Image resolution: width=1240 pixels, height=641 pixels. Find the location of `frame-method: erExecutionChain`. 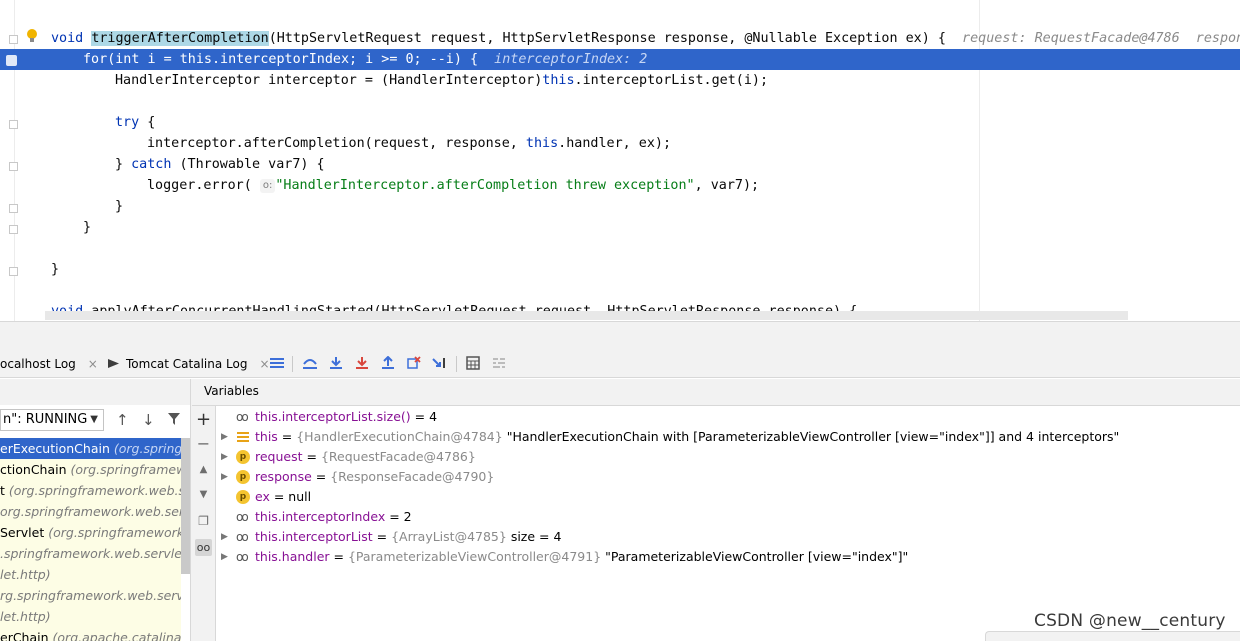

frame-method: erExecutionChain is located at coordinates (55, 448).